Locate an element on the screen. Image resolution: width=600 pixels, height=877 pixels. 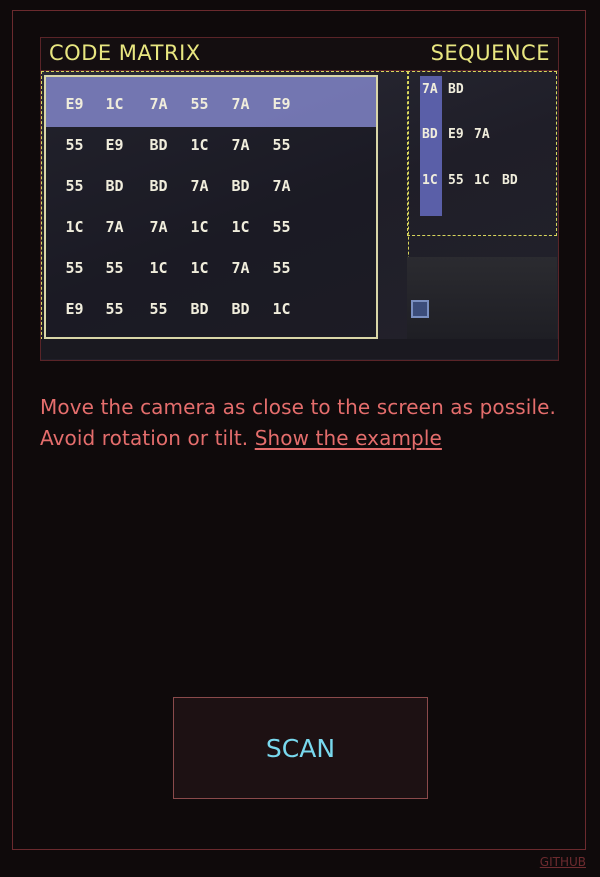
viewfinder-header: CODE MATRIX SEQUENCE is located at coordinates (299, 54).